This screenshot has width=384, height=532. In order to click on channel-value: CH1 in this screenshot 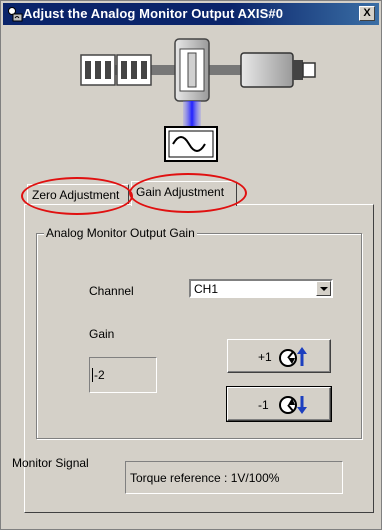, I will do `click(206, 289)`.